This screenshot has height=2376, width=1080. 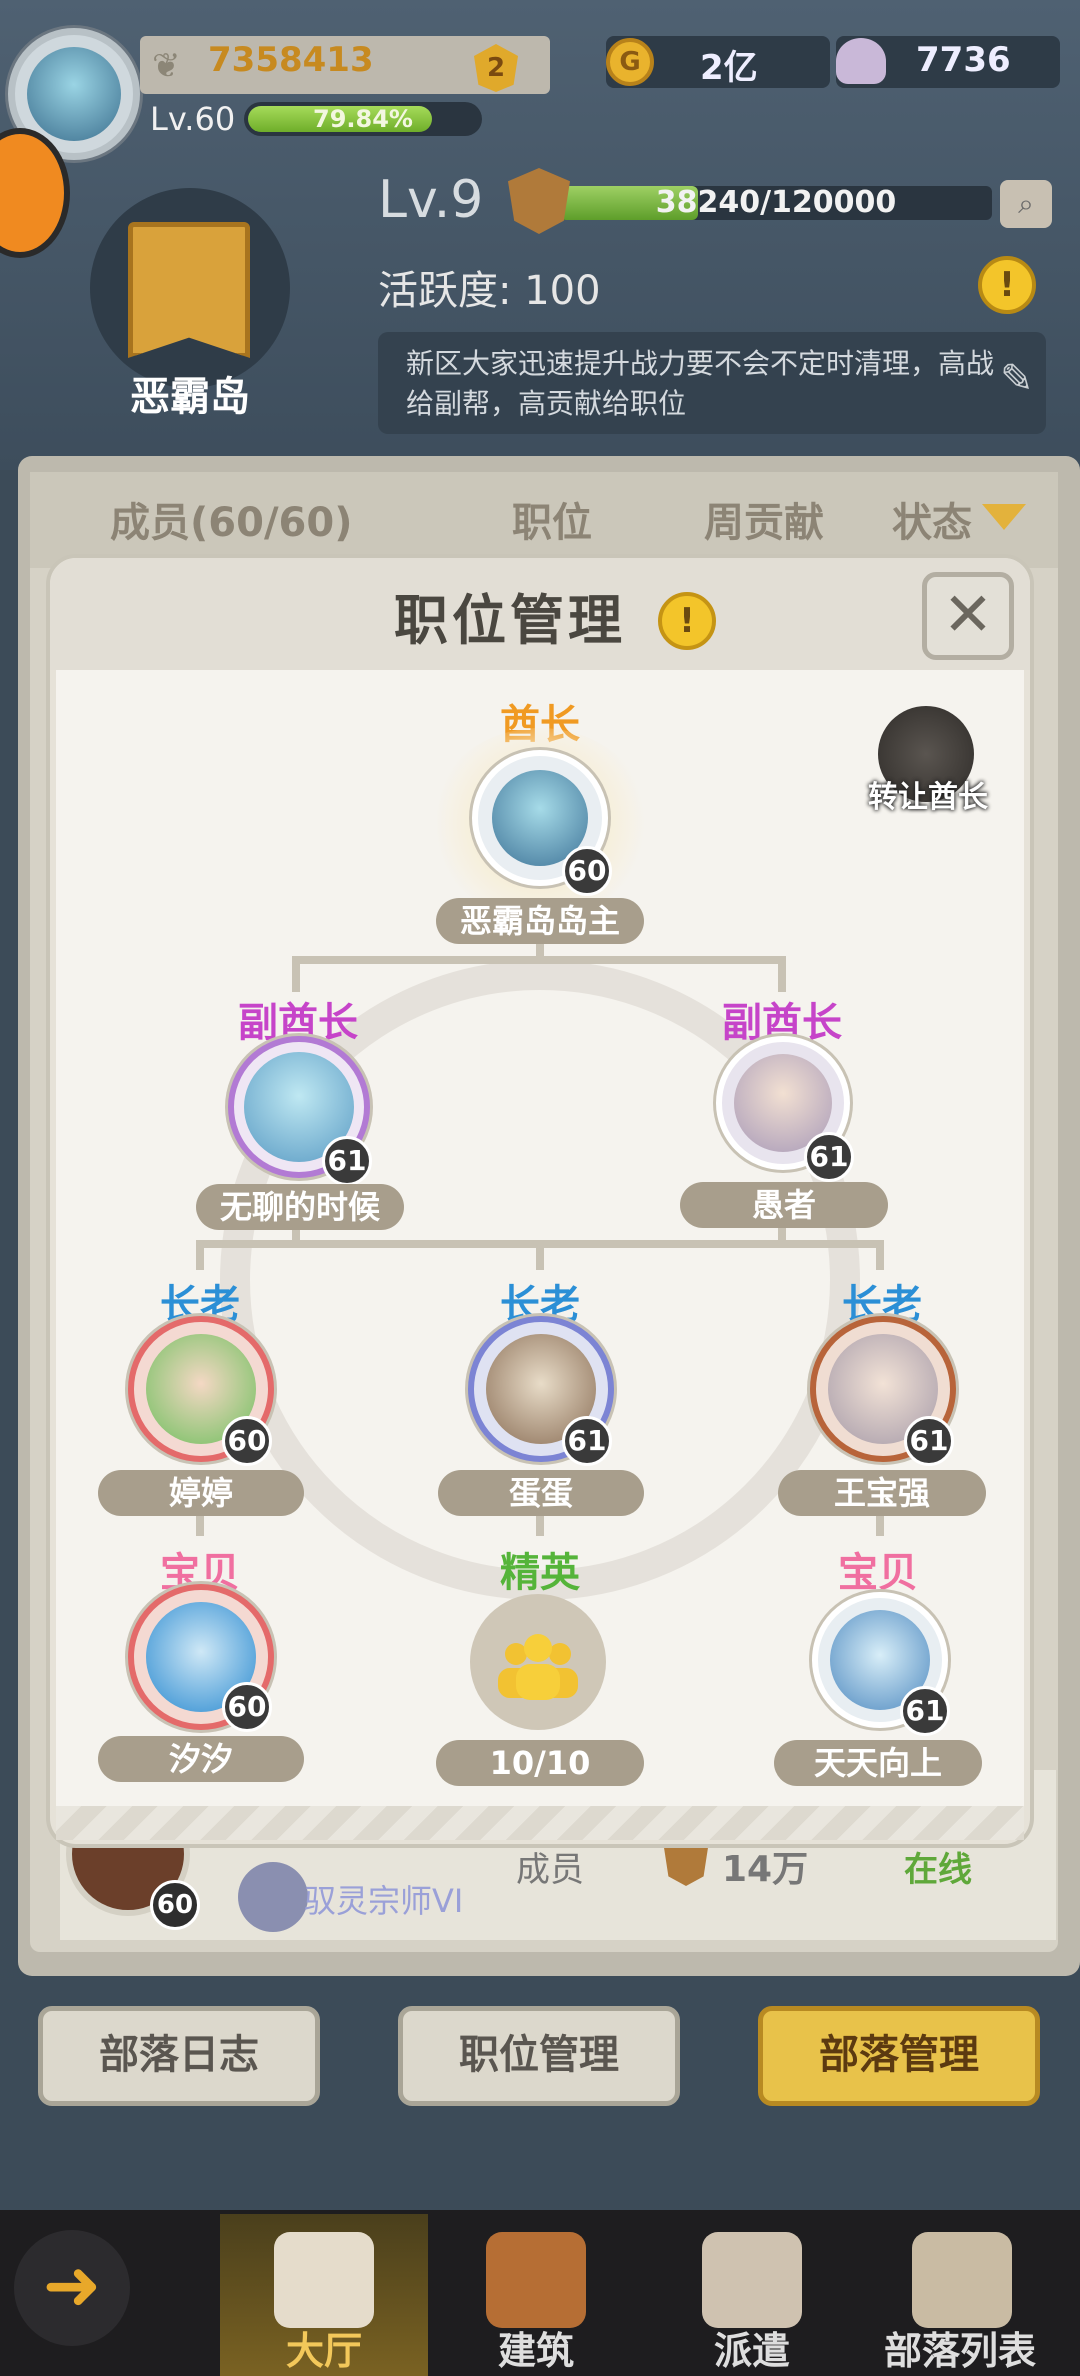 What do you see at coordinates (932, 519) in the screenshot?
I see `tab-status: 状态` at bounding box center [932, 519].